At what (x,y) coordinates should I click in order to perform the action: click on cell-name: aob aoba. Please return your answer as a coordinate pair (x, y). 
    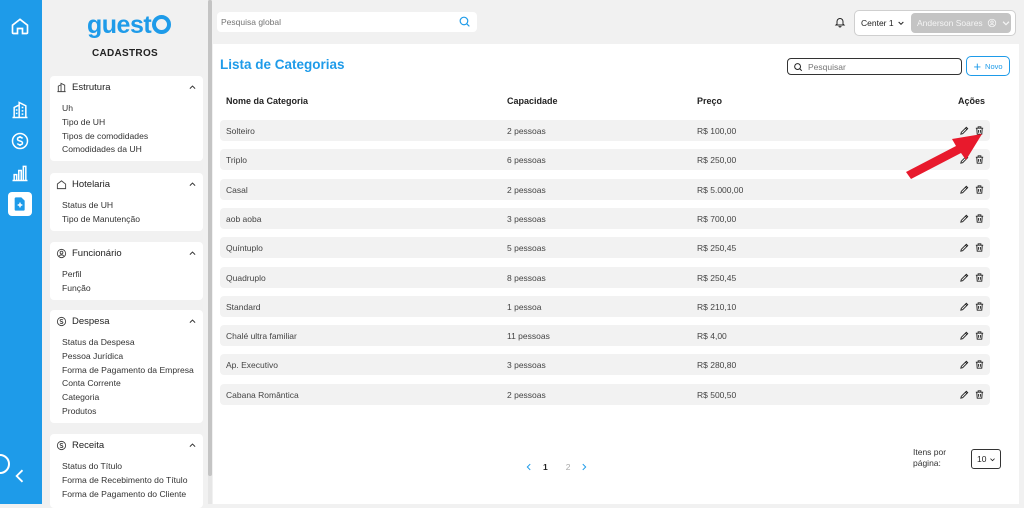
    Looking at the image, I should click on (244, 218).